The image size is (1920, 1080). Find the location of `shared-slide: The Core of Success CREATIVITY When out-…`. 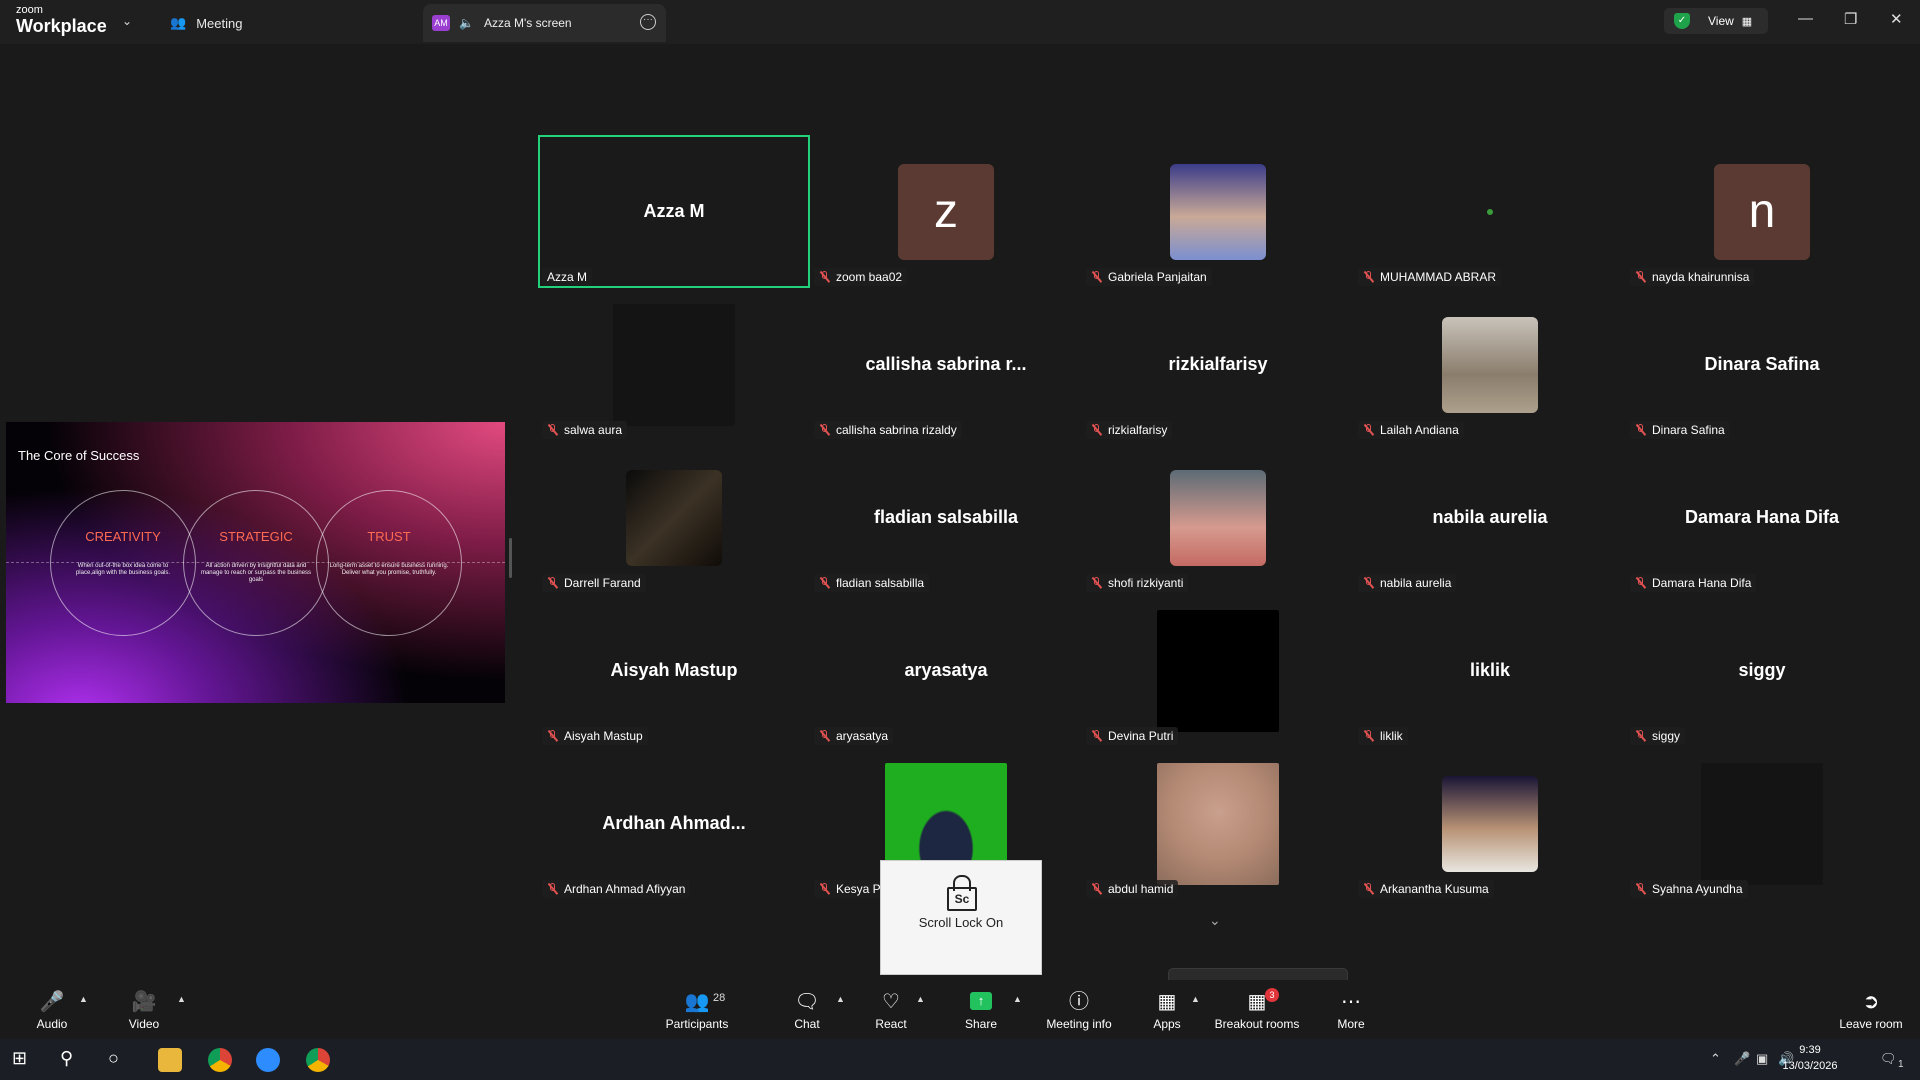

shared-slide: The Core of Success CREATIVITY When out-… is located at coordinates (255, 562).